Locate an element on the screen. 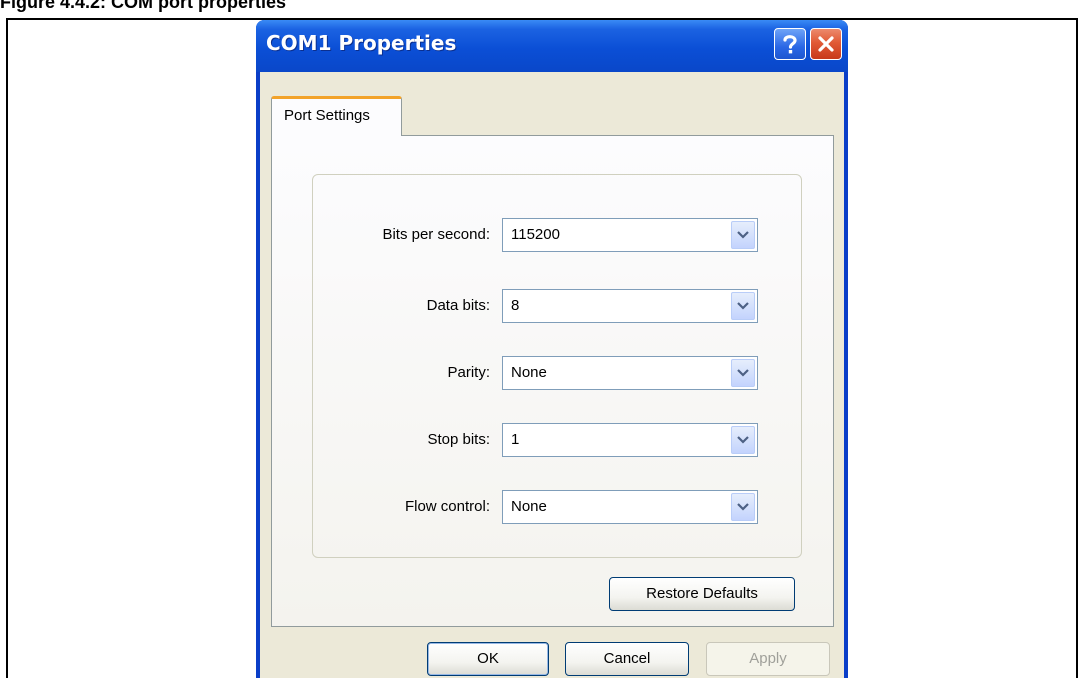  ok-button: OK is located at coordinates (488, 659).